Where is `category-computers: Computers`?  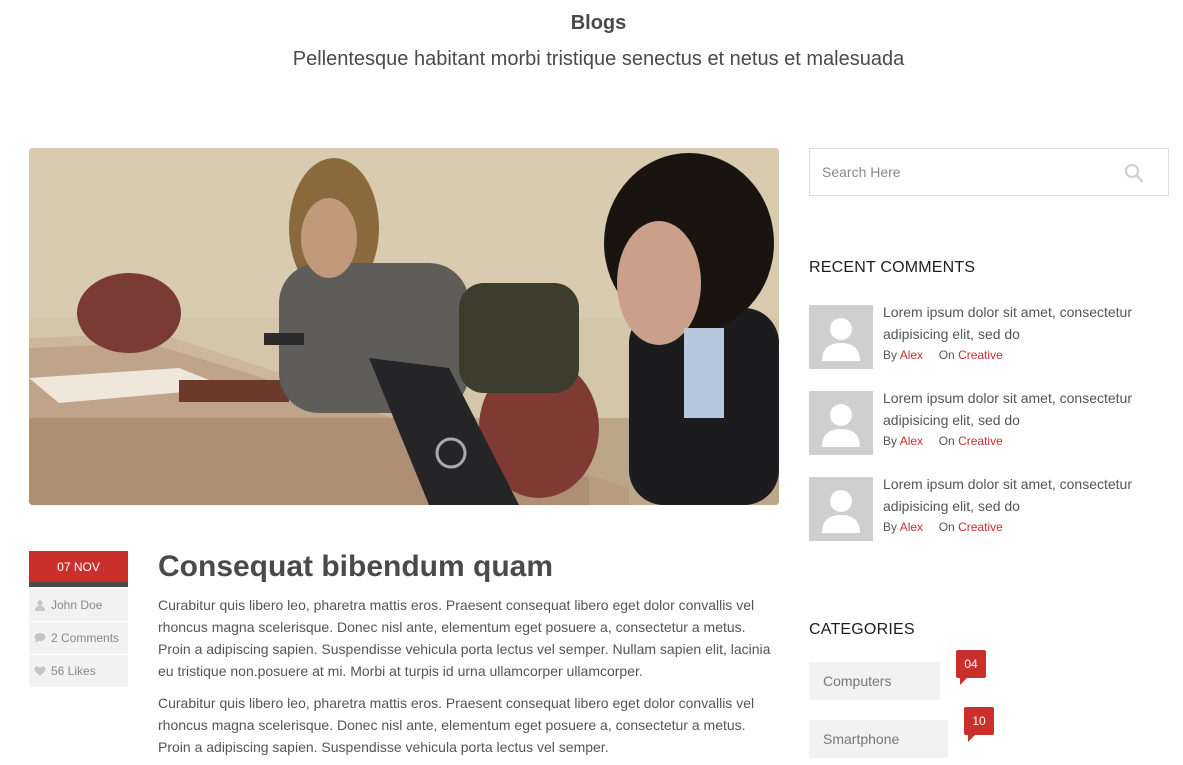 category-computers: Computers is located at coordinates (874, 681).